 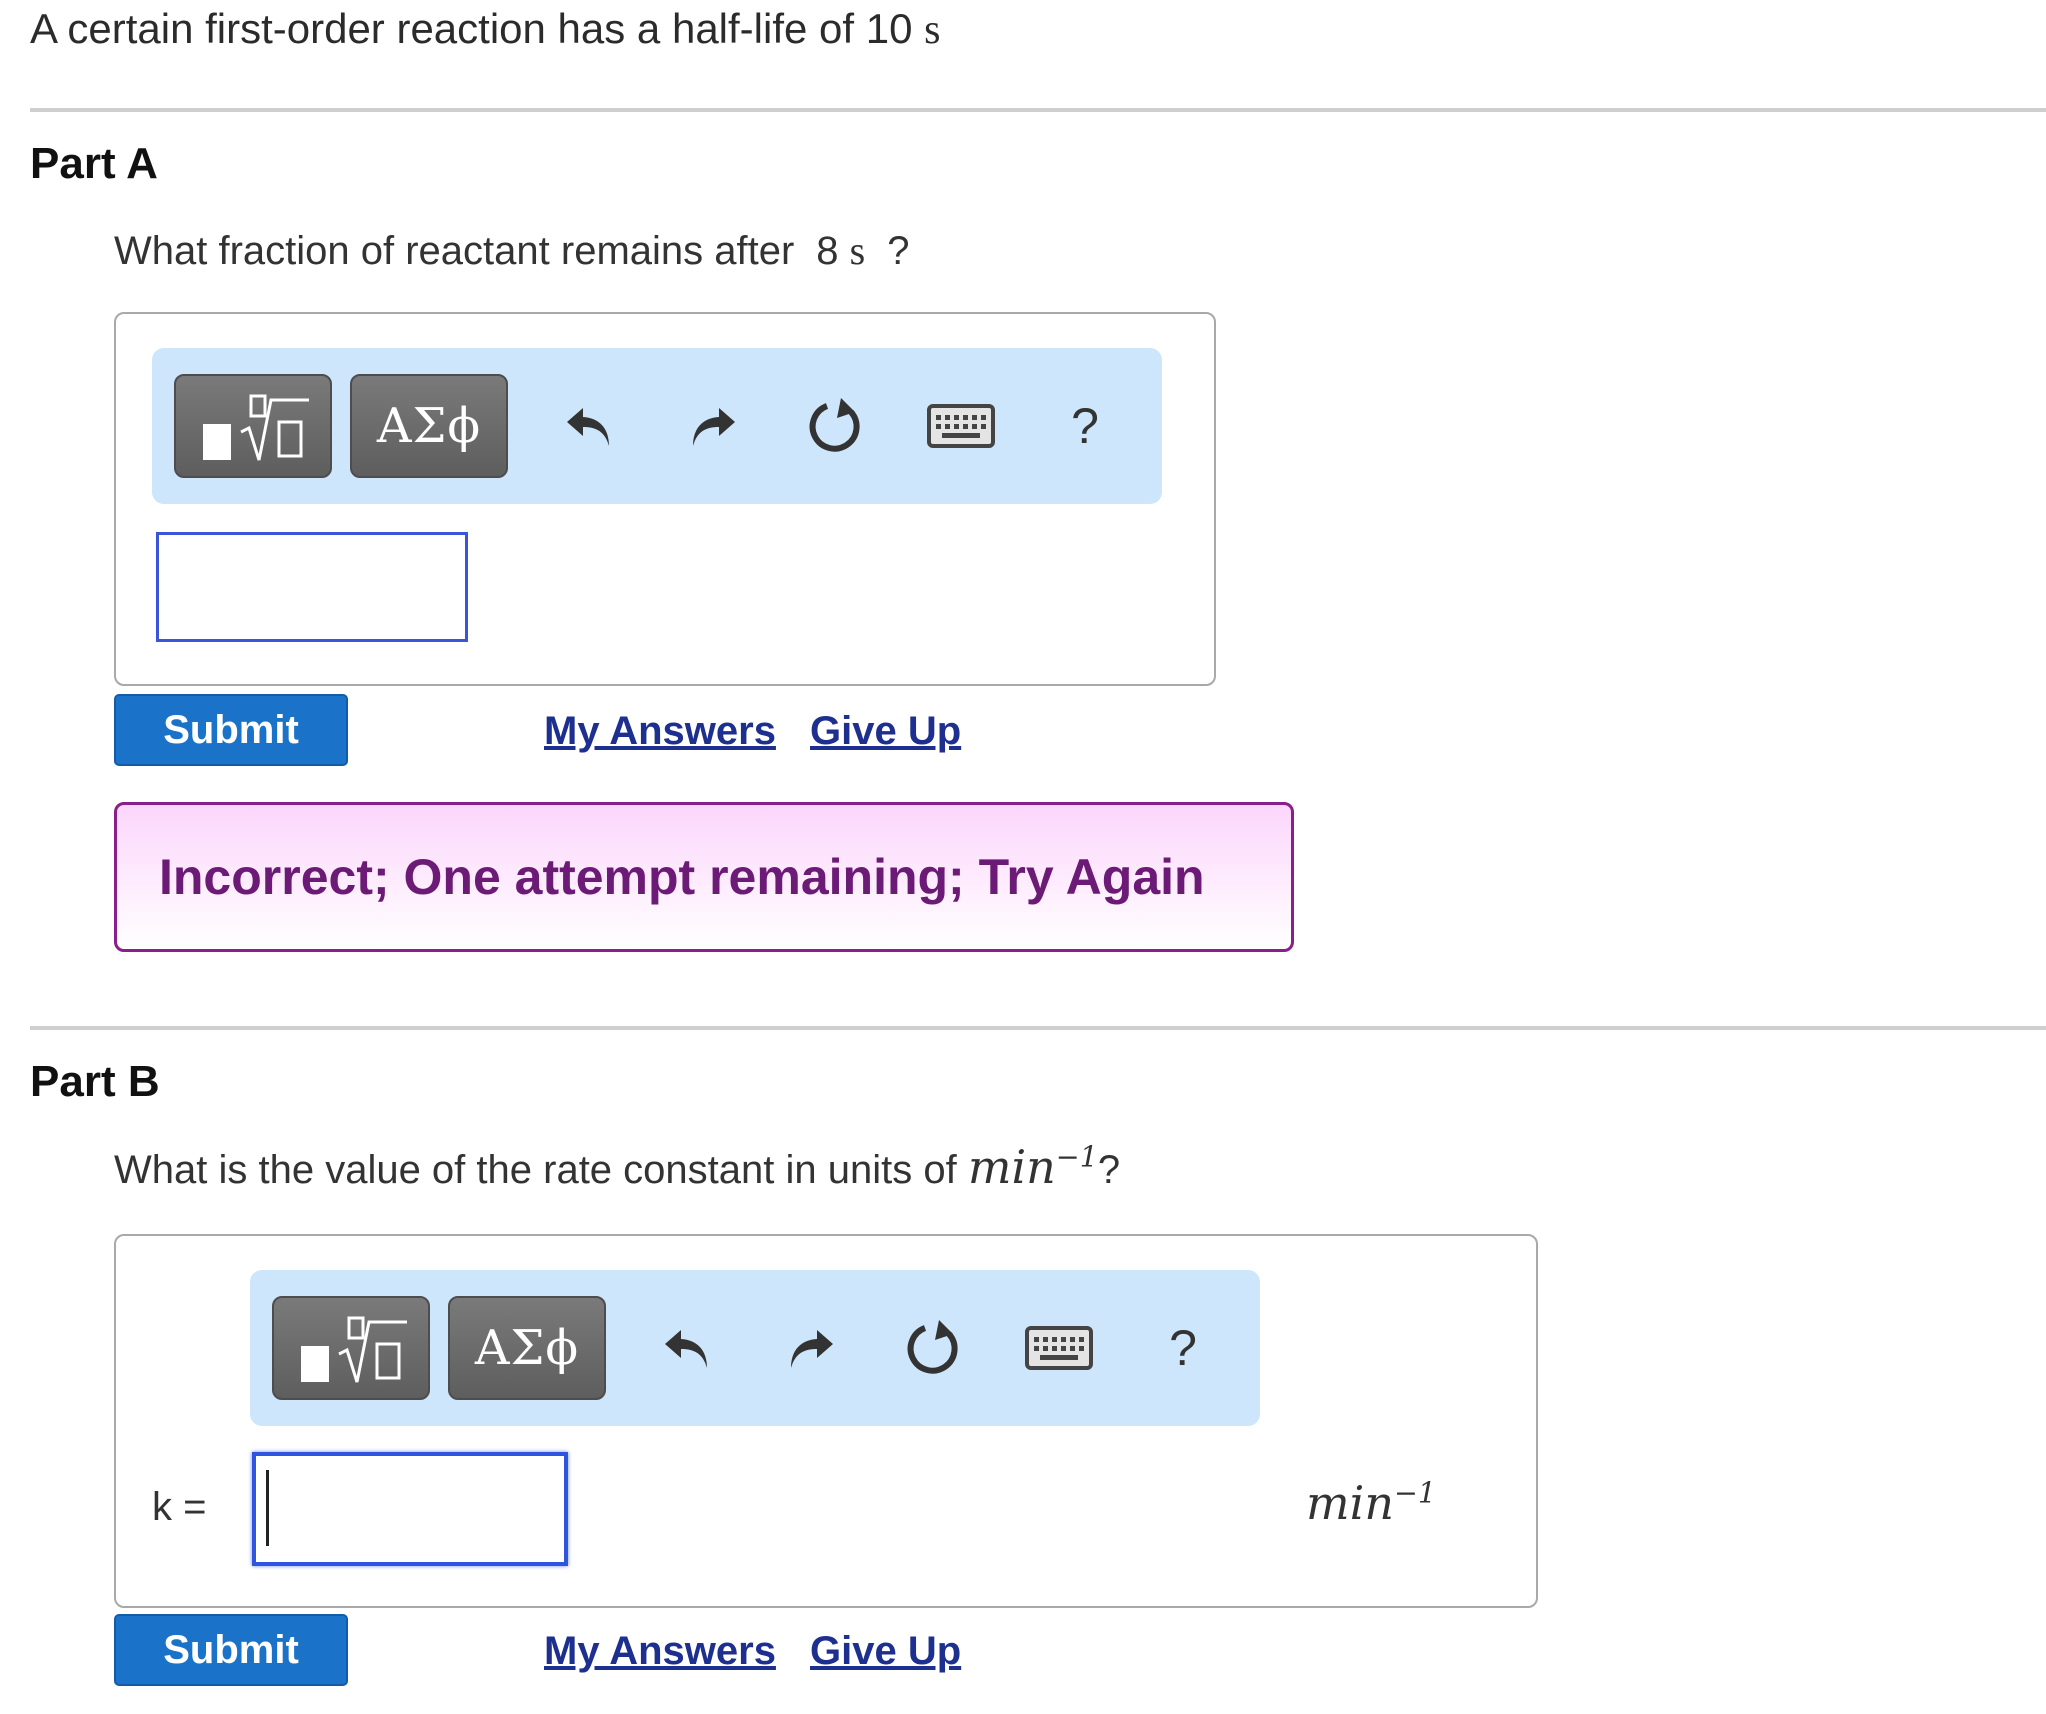 What do you see at coordinates (454, 251) in the screenshot?
I see `part-a-question-text: What fraction of reactant remains after` at bounding box center [454, 251].